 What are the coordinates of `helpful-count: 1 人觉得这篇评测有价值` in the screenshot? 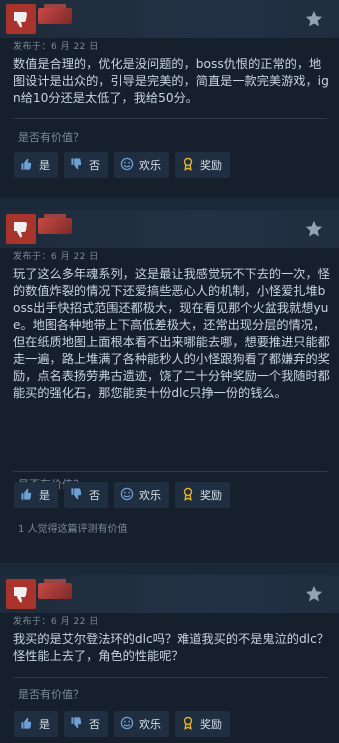 It's located at (73, 529).